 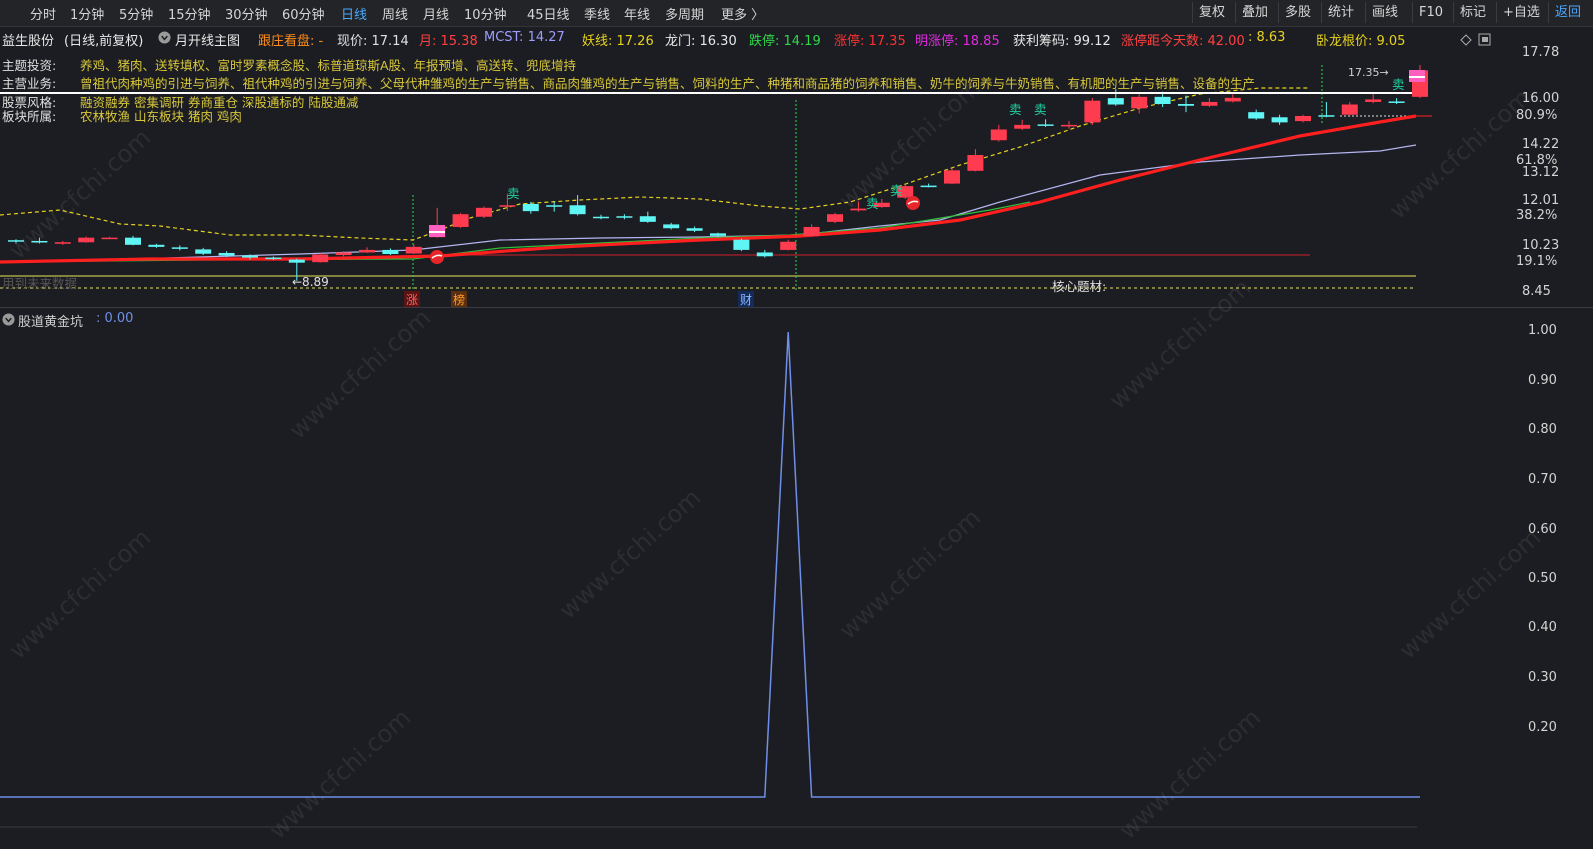 I want to click on gift-icon-ribbon, so click(x=437, y=232).